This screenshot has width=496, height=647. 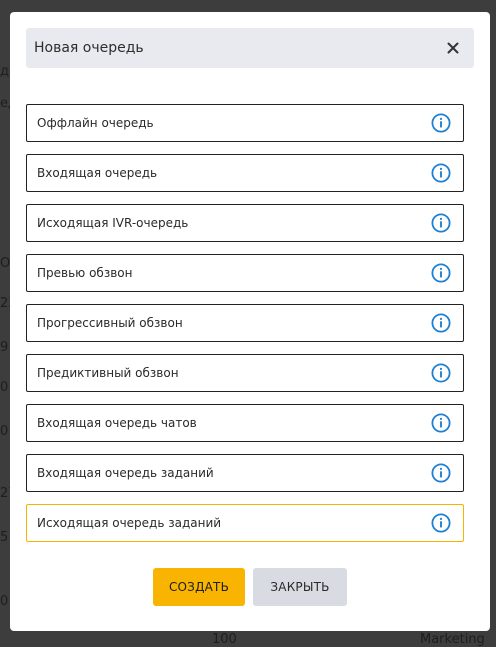 What do you see at coordinates (452, 639) in the screenshot?
I see `background-text: Marketing` at bounding box center [452, 639].